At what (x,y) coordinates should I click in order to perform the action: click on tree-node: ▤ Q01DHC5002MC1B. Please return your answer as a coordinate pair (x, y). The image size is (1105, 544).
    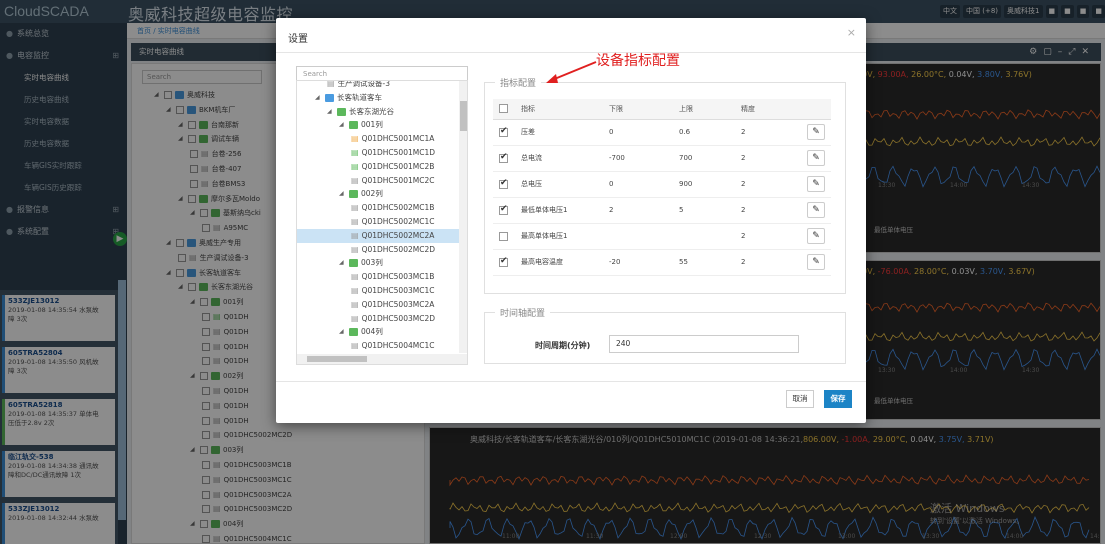
    Looking at the image, I should click on (392, 208).